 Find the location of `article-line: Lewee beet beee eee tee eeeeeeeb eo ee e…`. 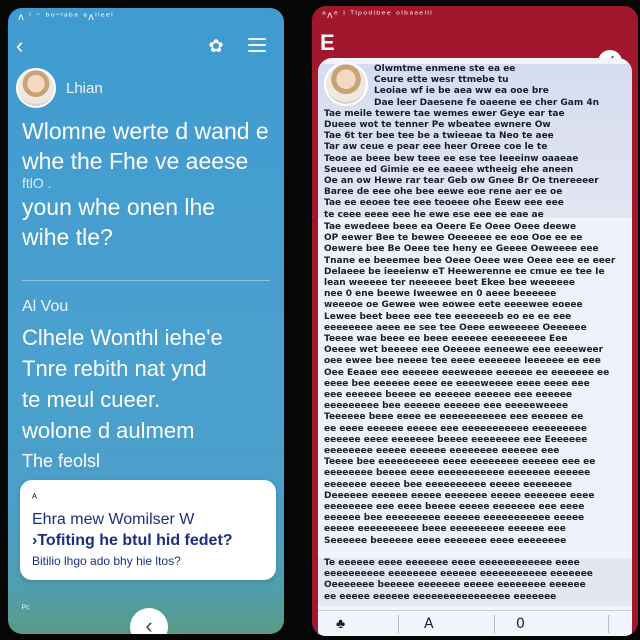

article-line: Lewee beet beee eee tee eeeeeeeb eo ee e… is located at coordinates (448, 316).